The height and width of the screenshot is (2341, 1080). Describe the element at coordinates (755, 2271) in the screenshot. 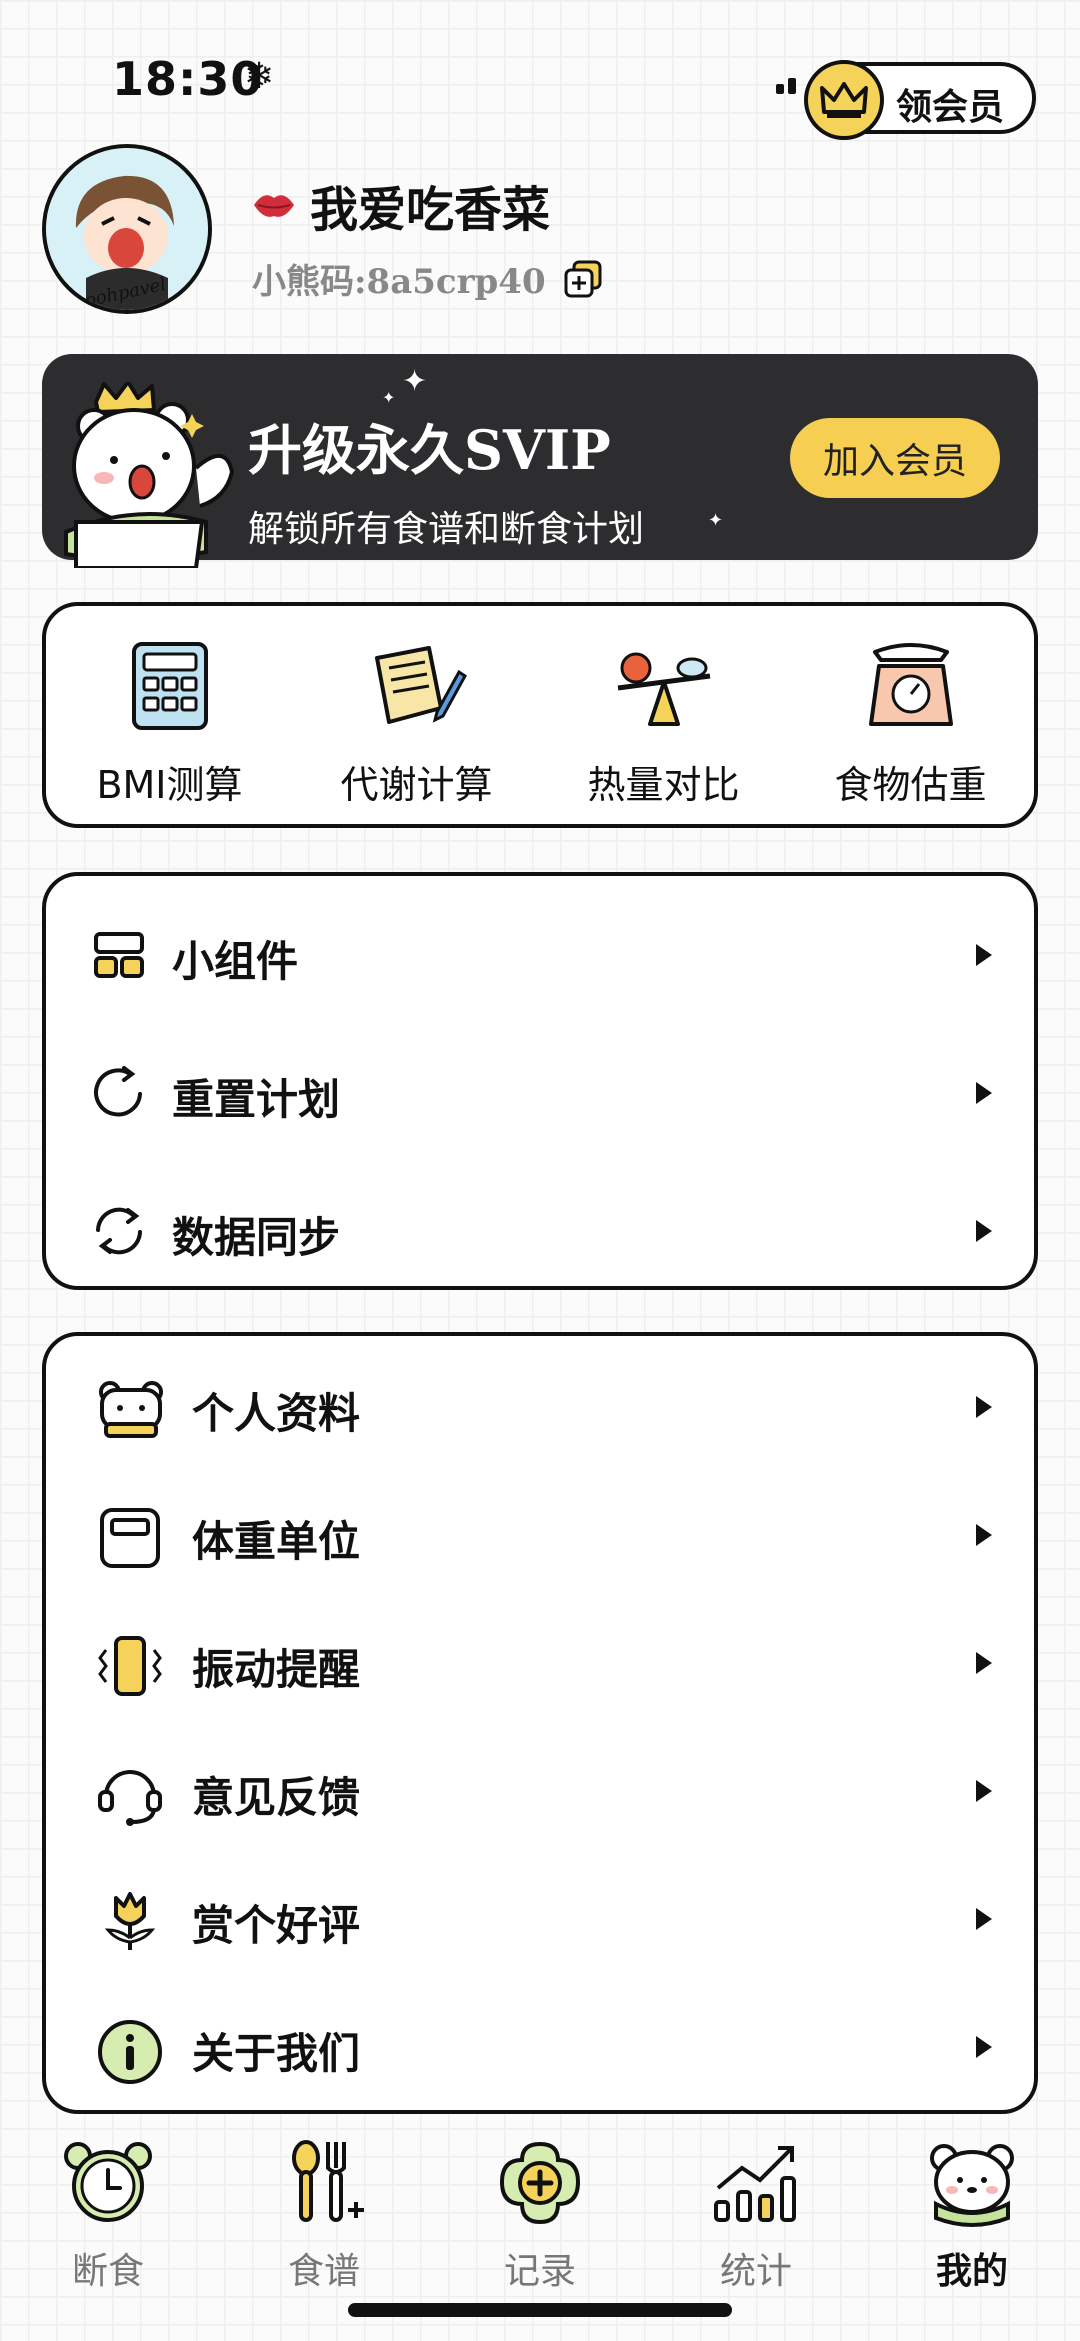

I see `tab-label: 统计` at that location.